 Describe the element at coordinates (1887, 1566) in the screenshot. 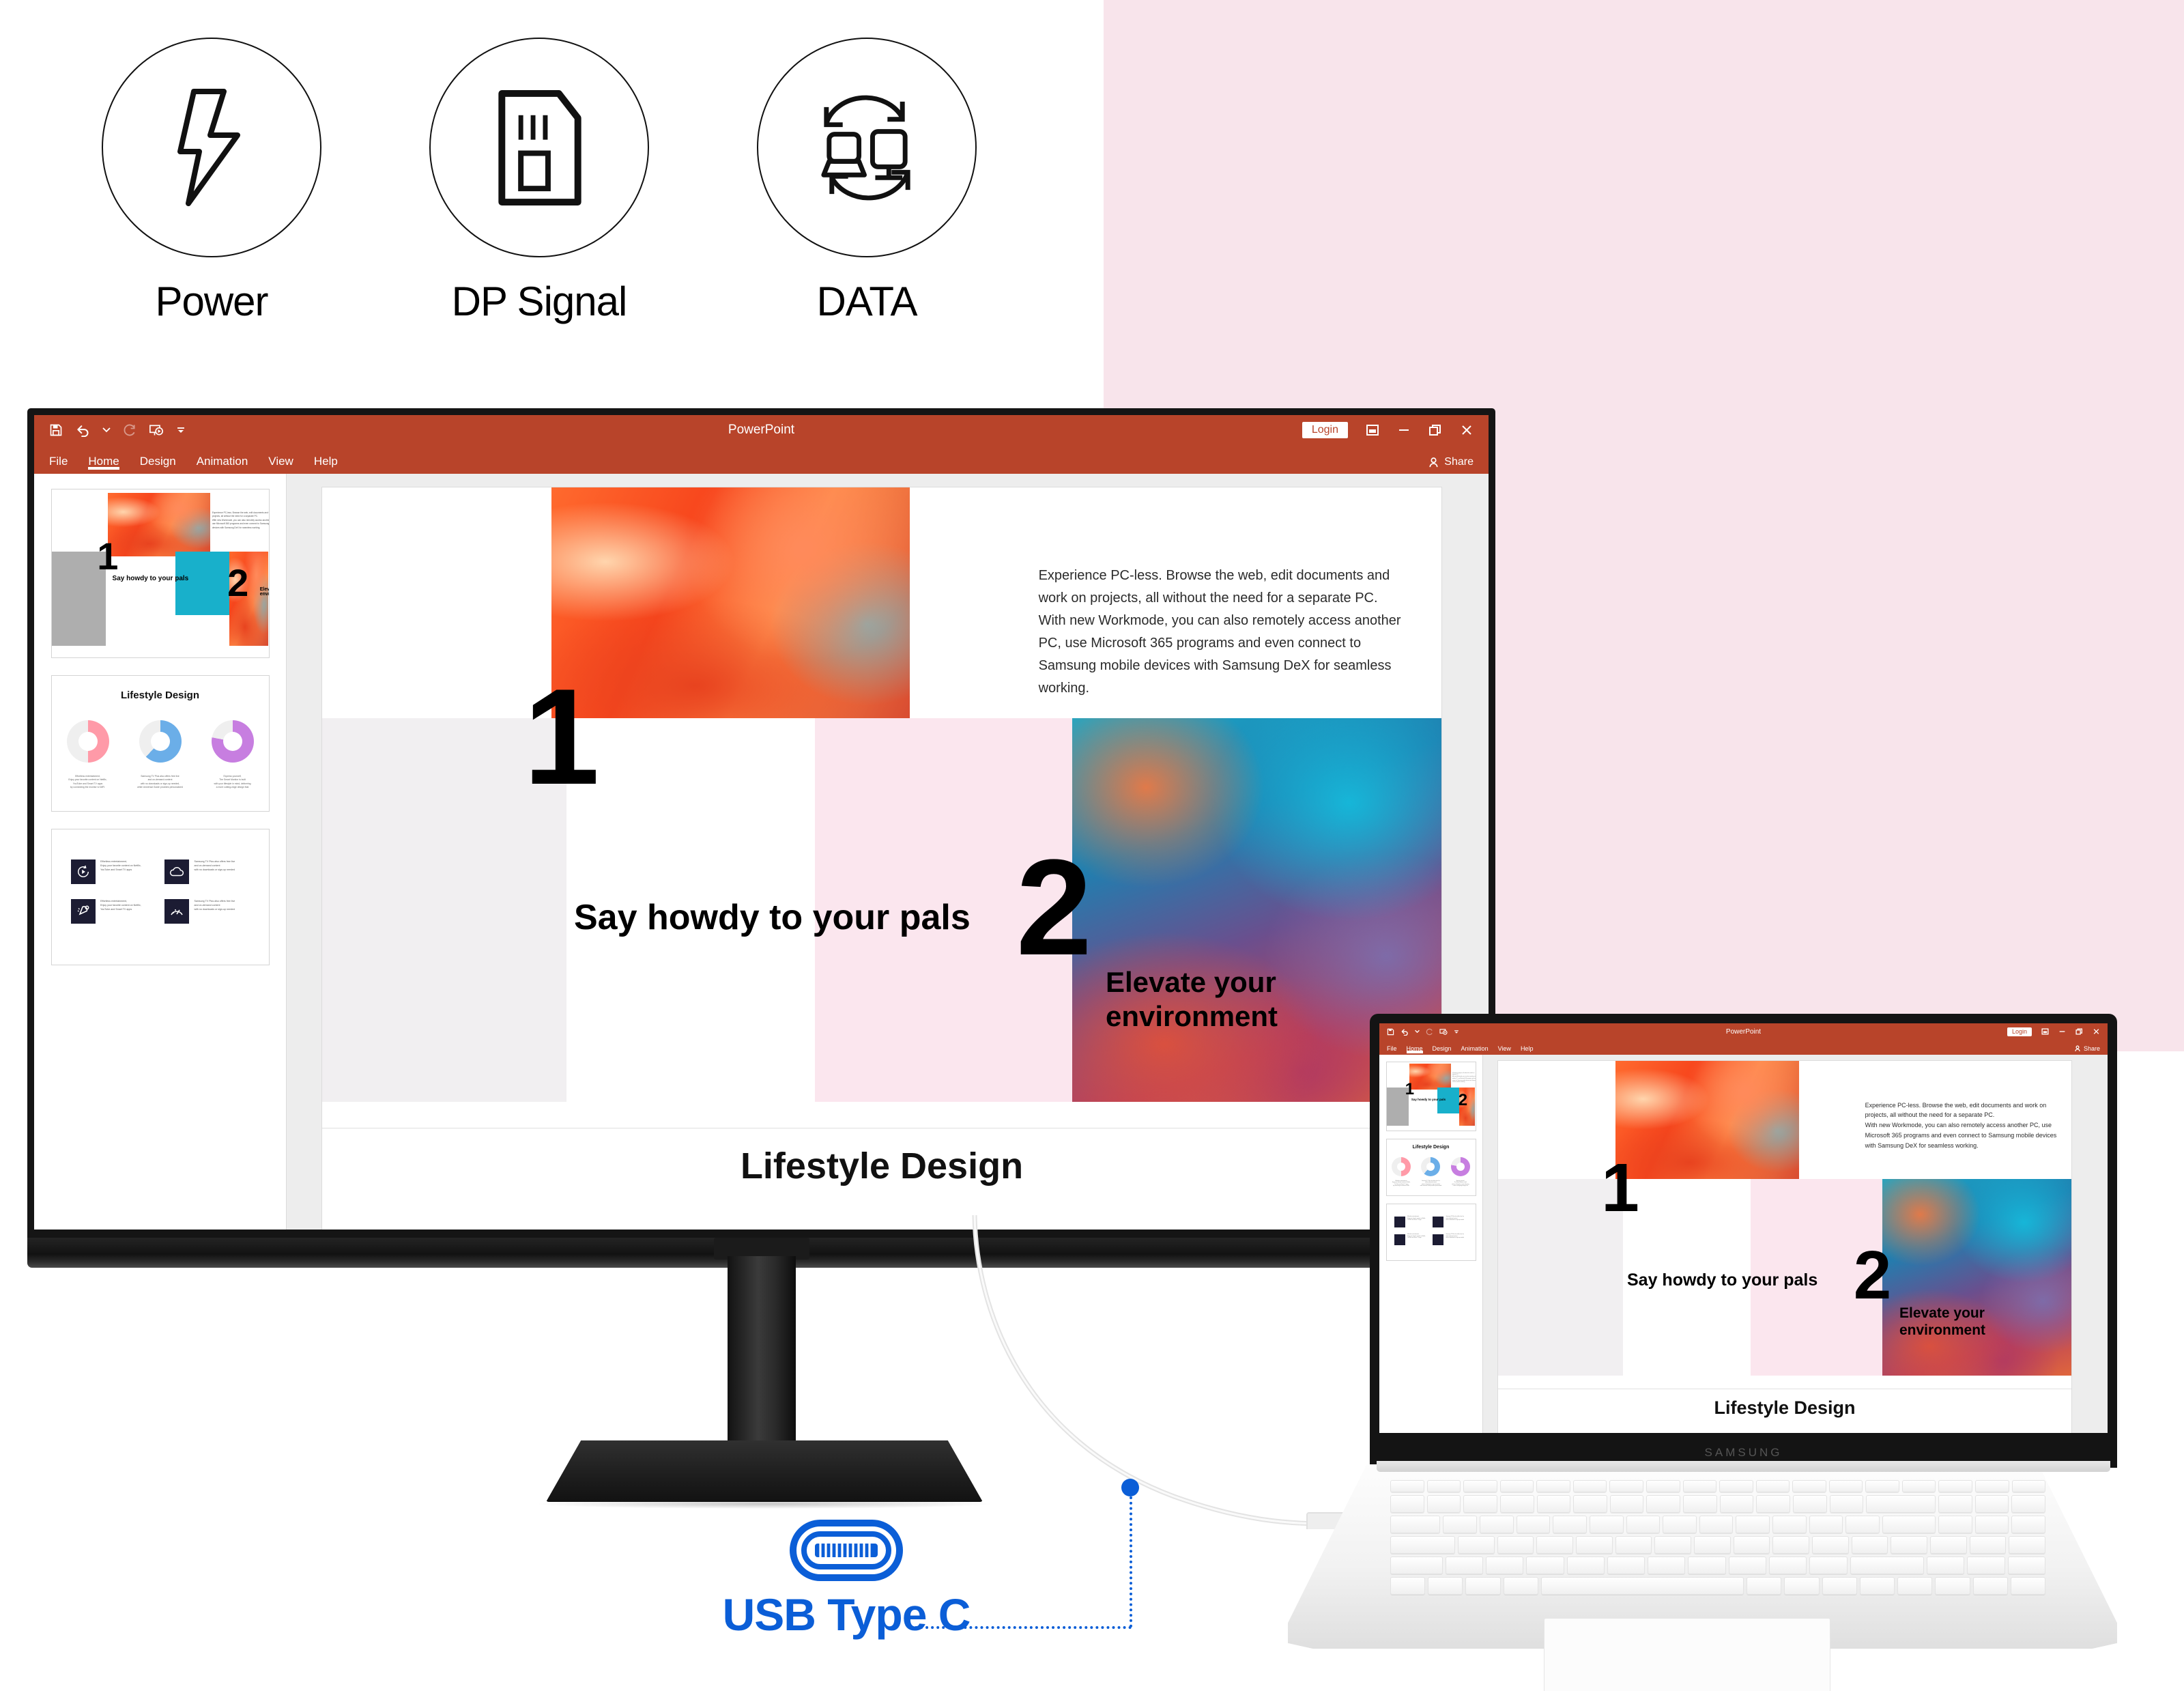

I see `shift-right-key` at that location.